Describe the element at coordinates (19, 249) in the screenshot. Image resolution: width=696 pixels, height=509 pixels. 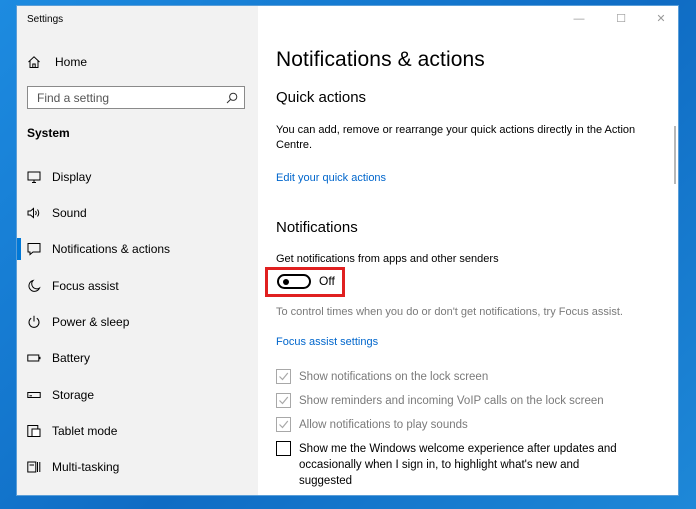
I see `active-indicator` at that location.